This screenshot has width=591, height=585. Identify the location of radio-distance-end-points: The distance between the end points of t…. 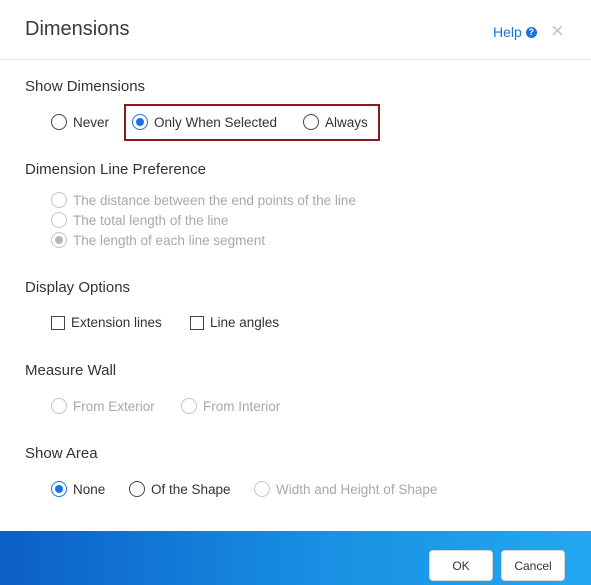
(203, 200).